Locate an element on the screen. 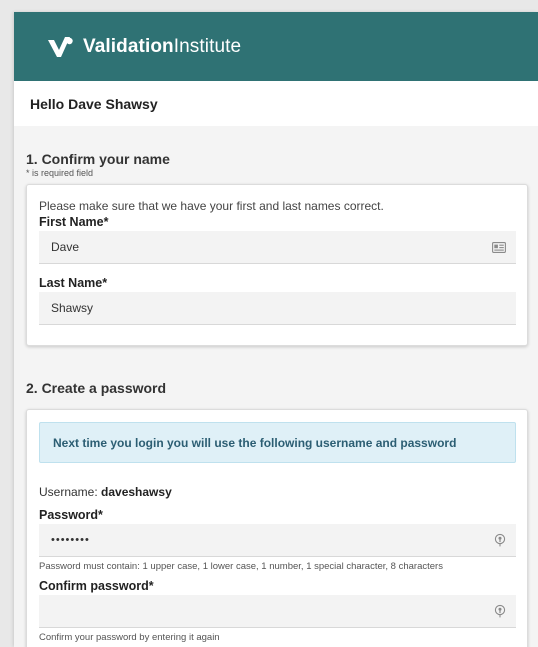 Image resolution: width=538 pixels, height=647 pixels. section-confirm-name-title: 1. Confirm your name is located at coordinates (98, 159).